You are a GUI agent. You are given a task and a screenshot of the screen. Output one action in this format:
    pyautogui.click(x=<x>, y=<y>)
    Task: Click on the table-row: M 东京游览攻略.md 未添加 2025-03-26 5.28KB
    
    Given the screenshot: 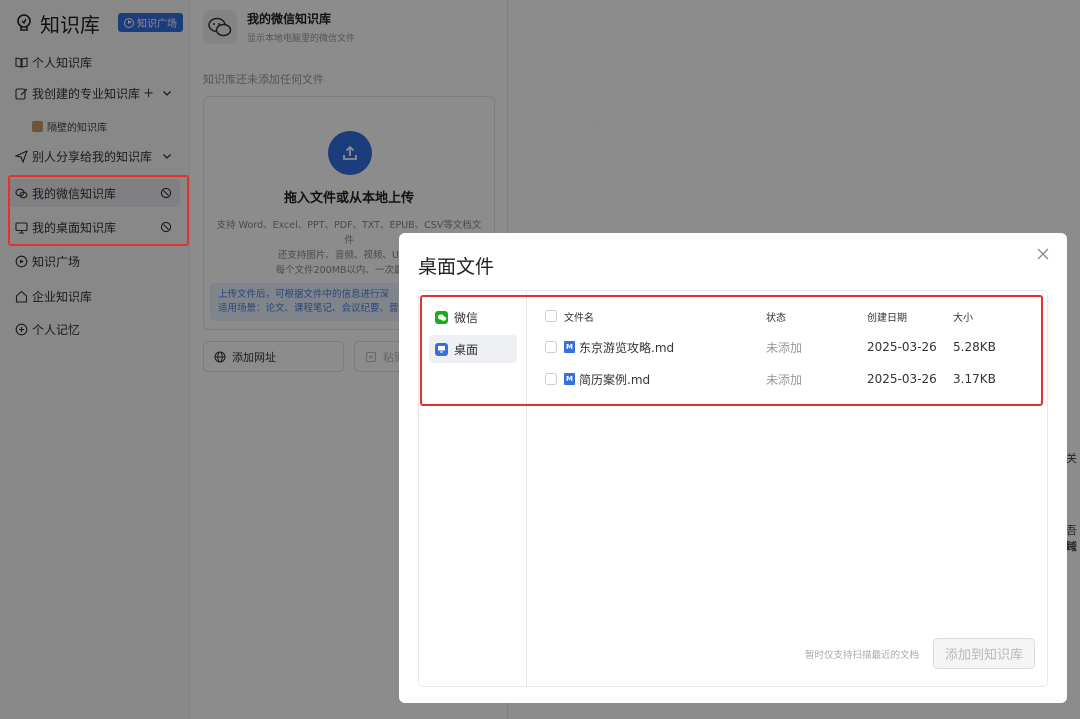 What is the action you would take?
    pyautogui.click(x=787, y=347)
    